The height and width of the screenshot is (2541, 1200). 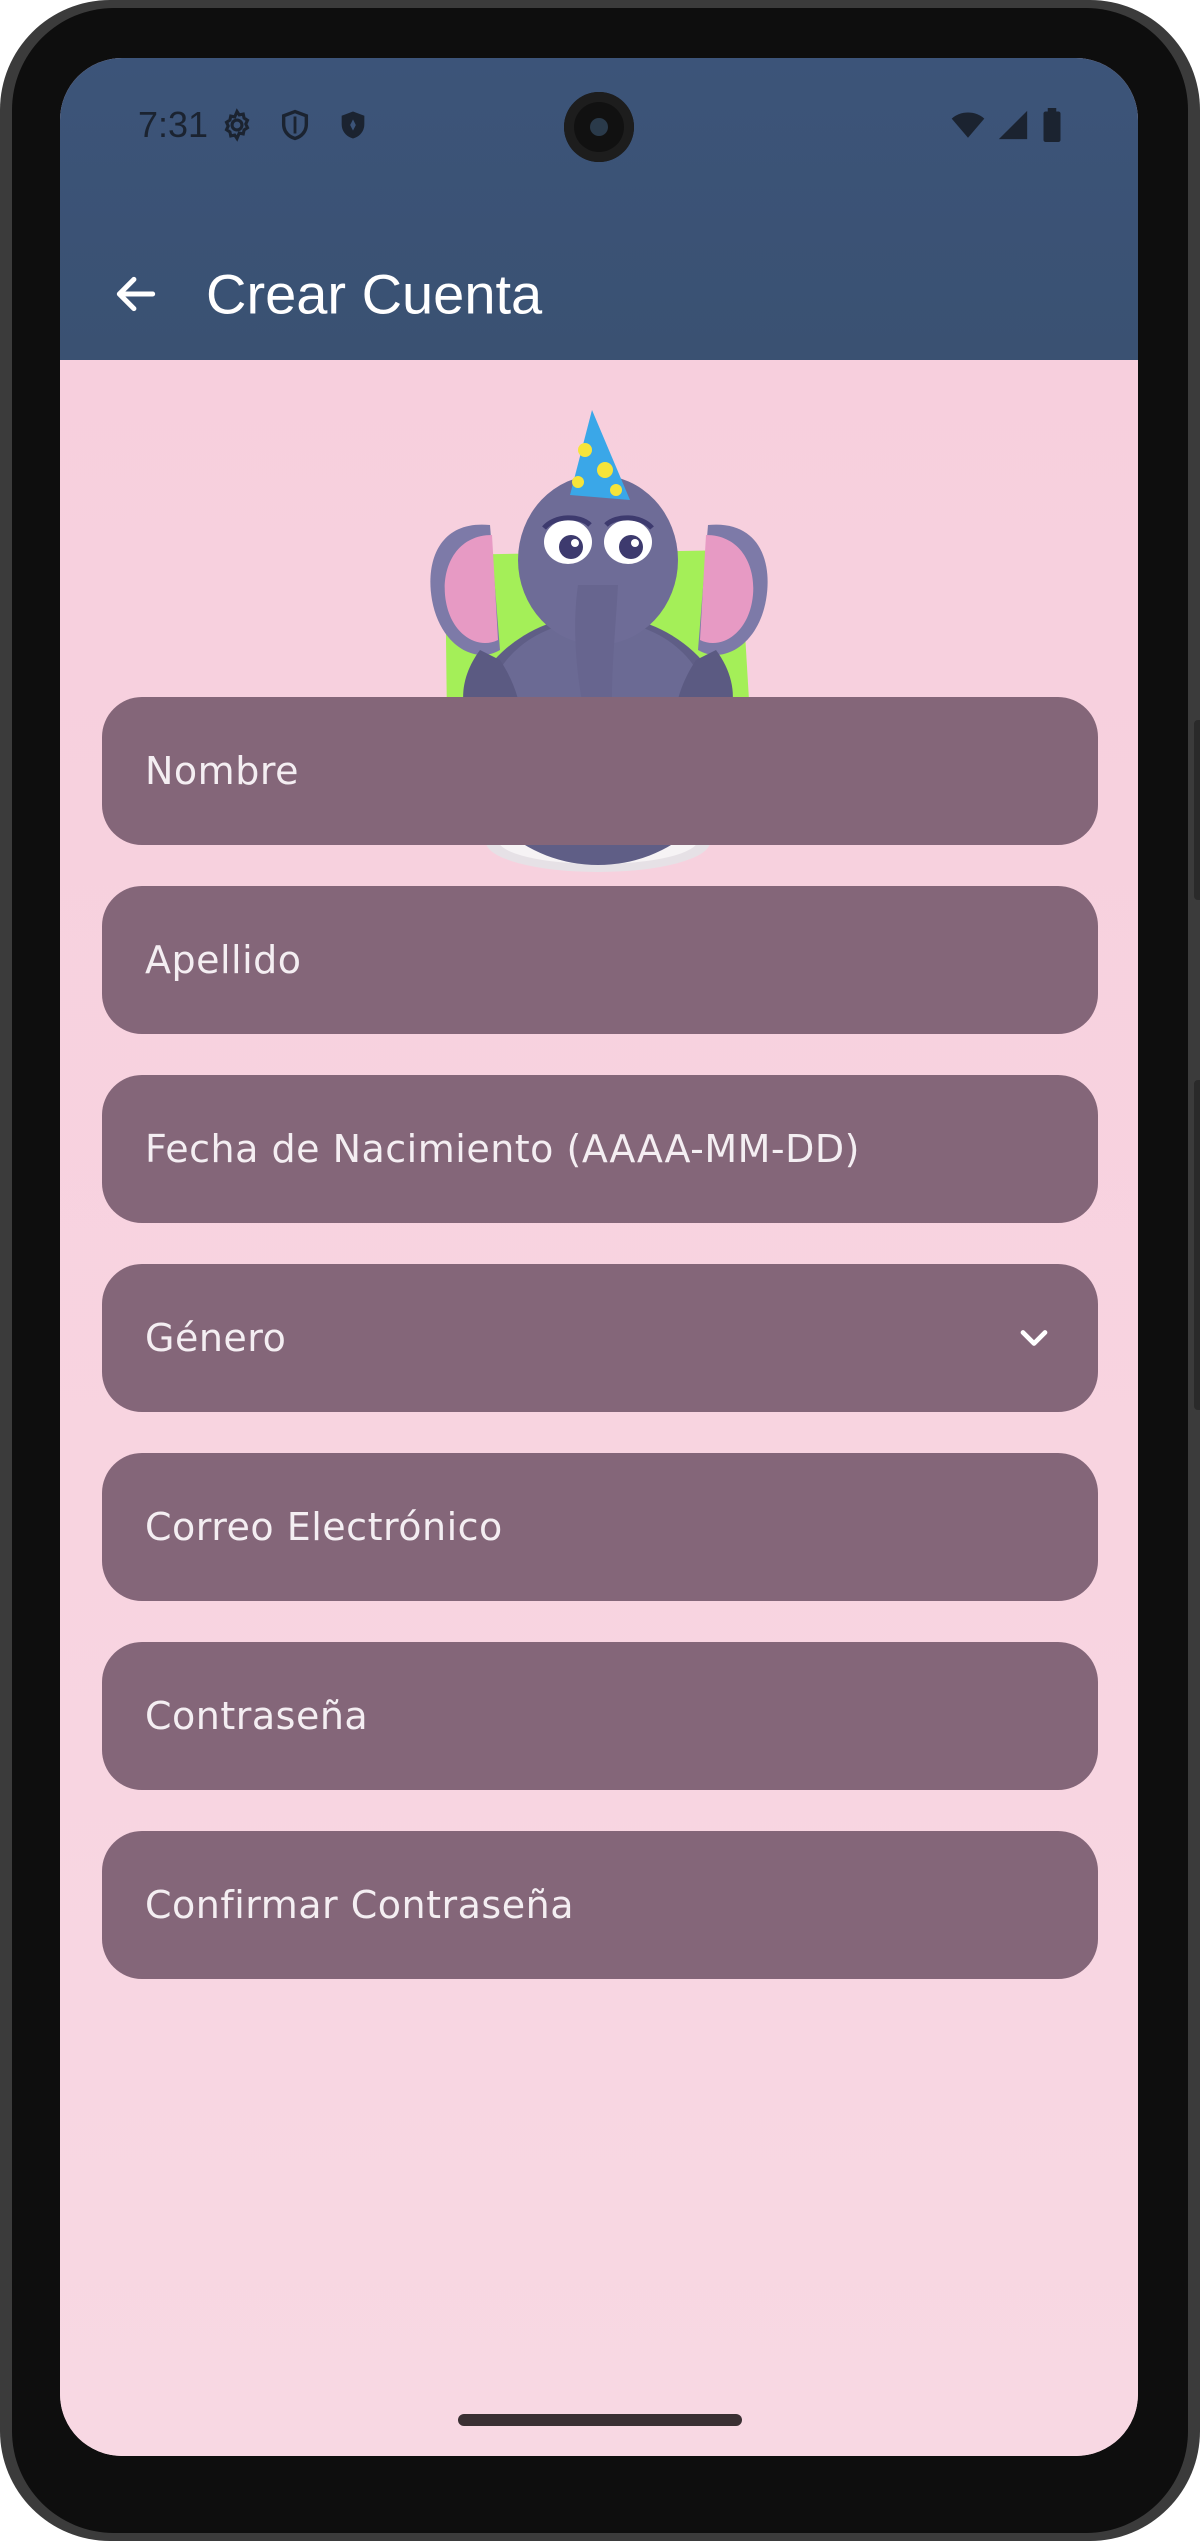 What do you see at coordinates (1013, 125) in the screenshot?
I see `signal-icon` at bounding box center [1013, 125].